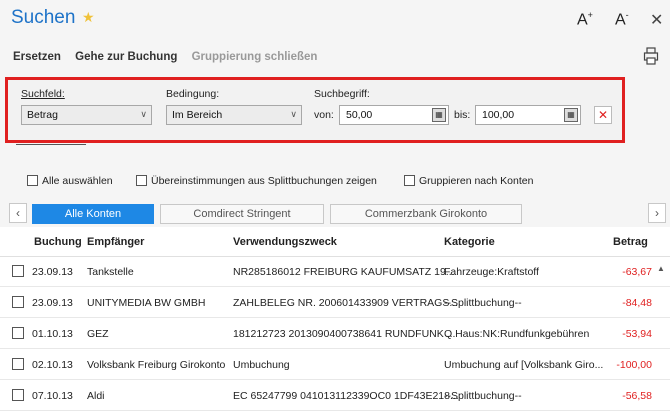  Describe the element at coordinates (242, 214) in the screenshot. I see `tab-comdirect: Comdirect Stringent` at that location.